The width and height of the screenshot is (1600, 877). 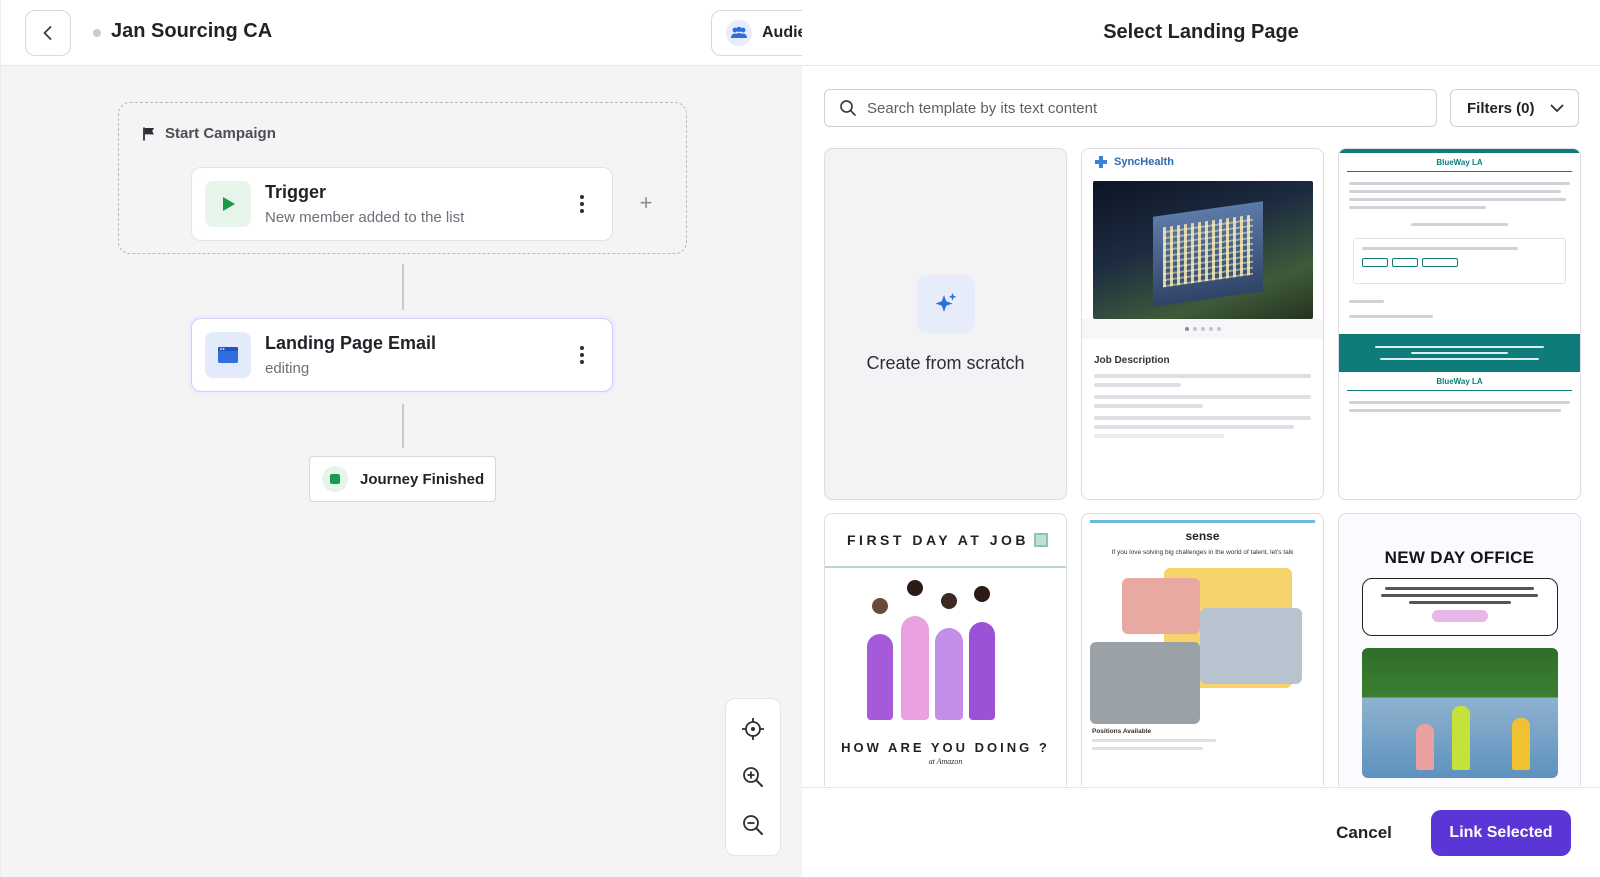 What do you see at coordinates (1459, 607) in the screenshot?
I see `new-day-message-box` at bounding box center [1459, 607].